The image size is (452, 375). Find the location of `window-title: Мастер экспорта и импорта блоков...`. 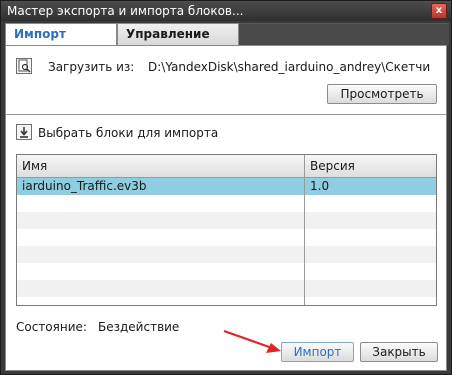

window-title: Мастер экспорта и импорта блоков... is located at coordinates (125, 11).